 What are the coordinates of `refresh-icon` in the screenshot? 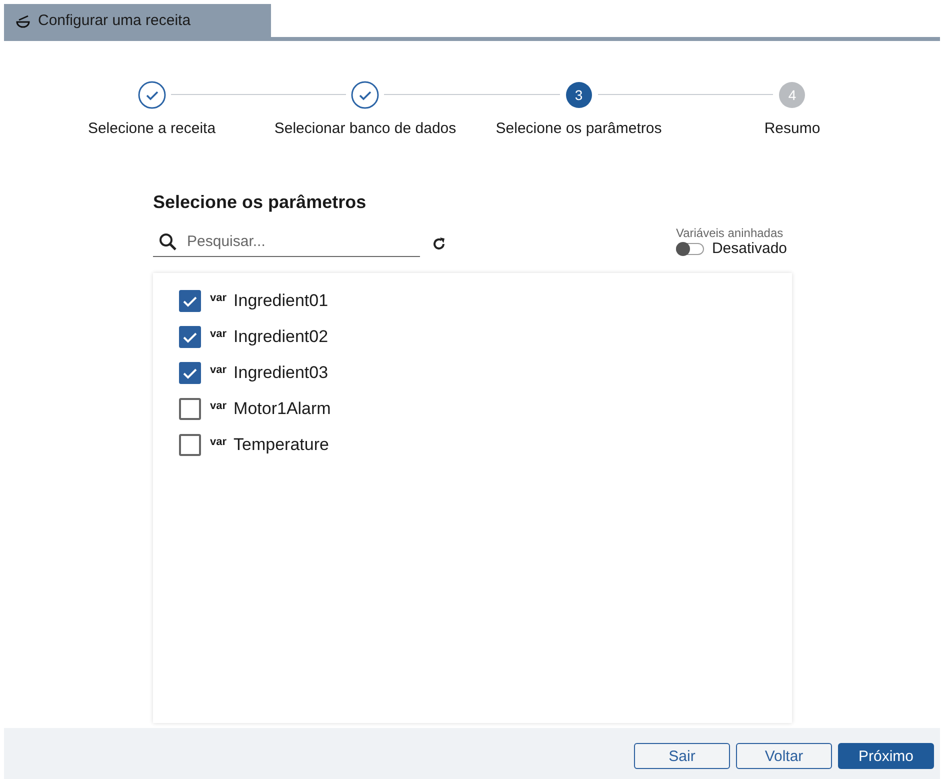 It's located at (439, 244).